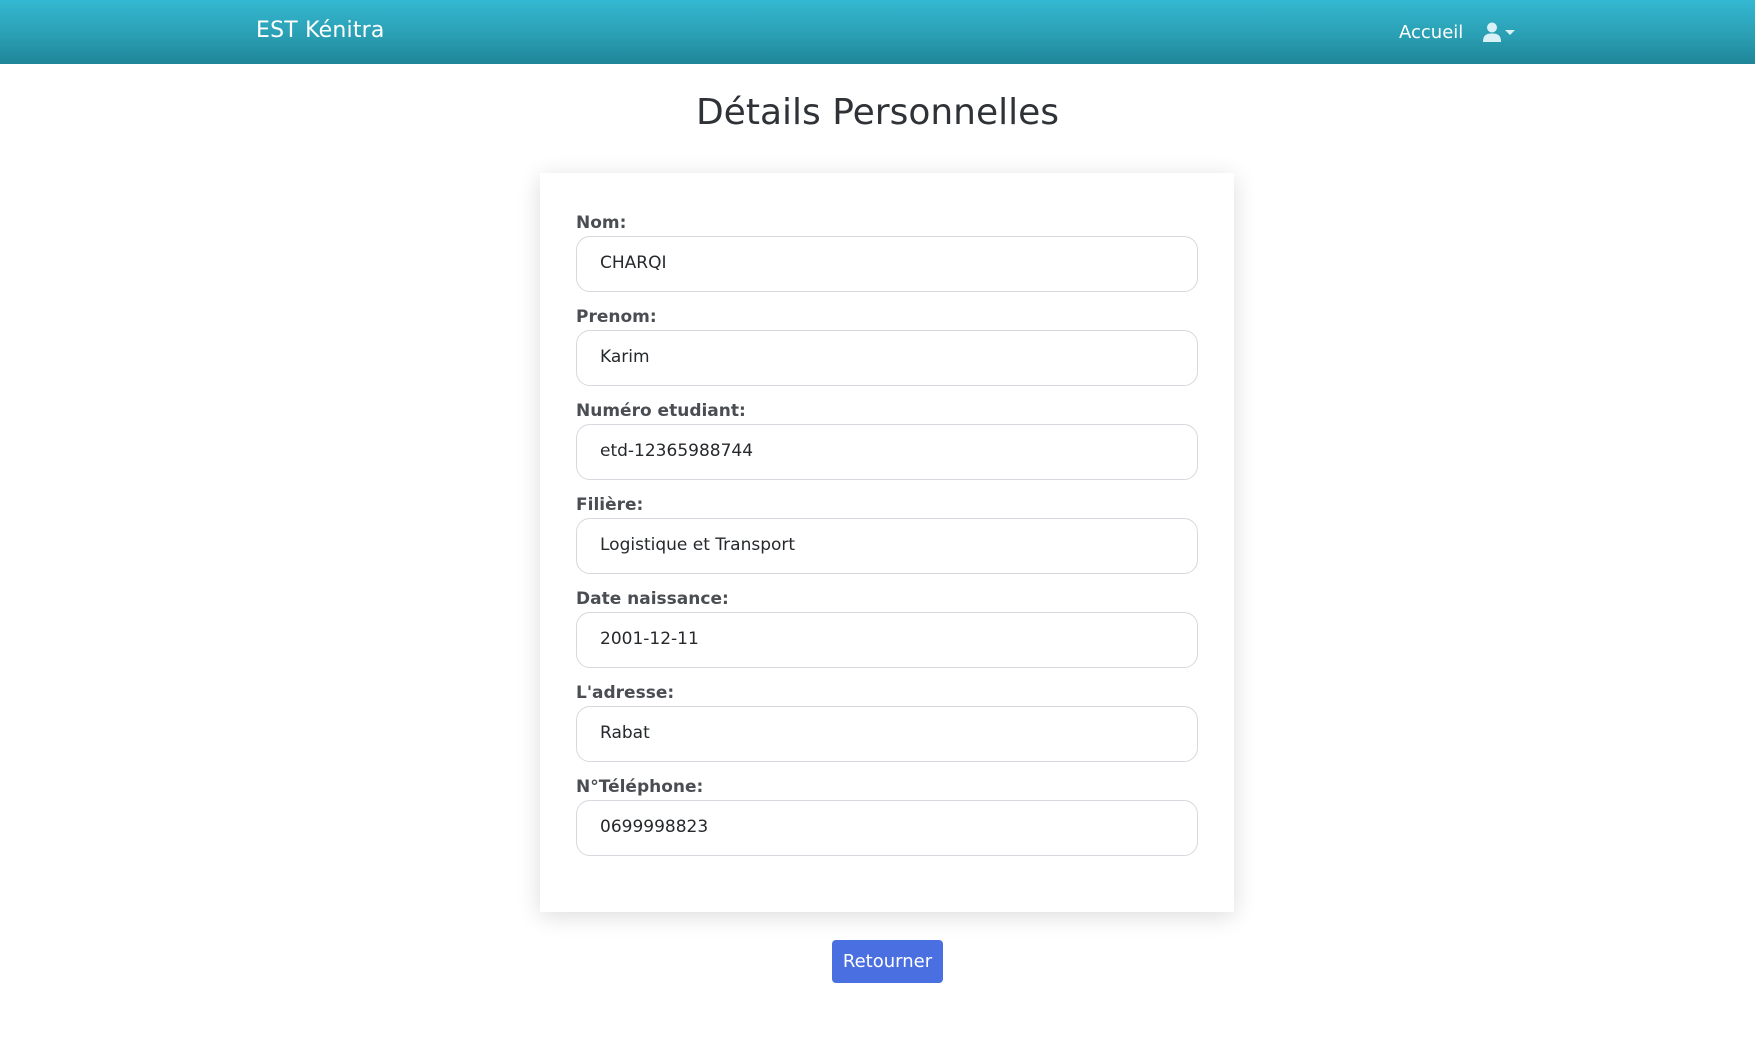 The image size is (1755, 1038). Describe the element at coordinates (877, 112) in the screenshot. I see `page-title: Détails Personnelles` at that location.